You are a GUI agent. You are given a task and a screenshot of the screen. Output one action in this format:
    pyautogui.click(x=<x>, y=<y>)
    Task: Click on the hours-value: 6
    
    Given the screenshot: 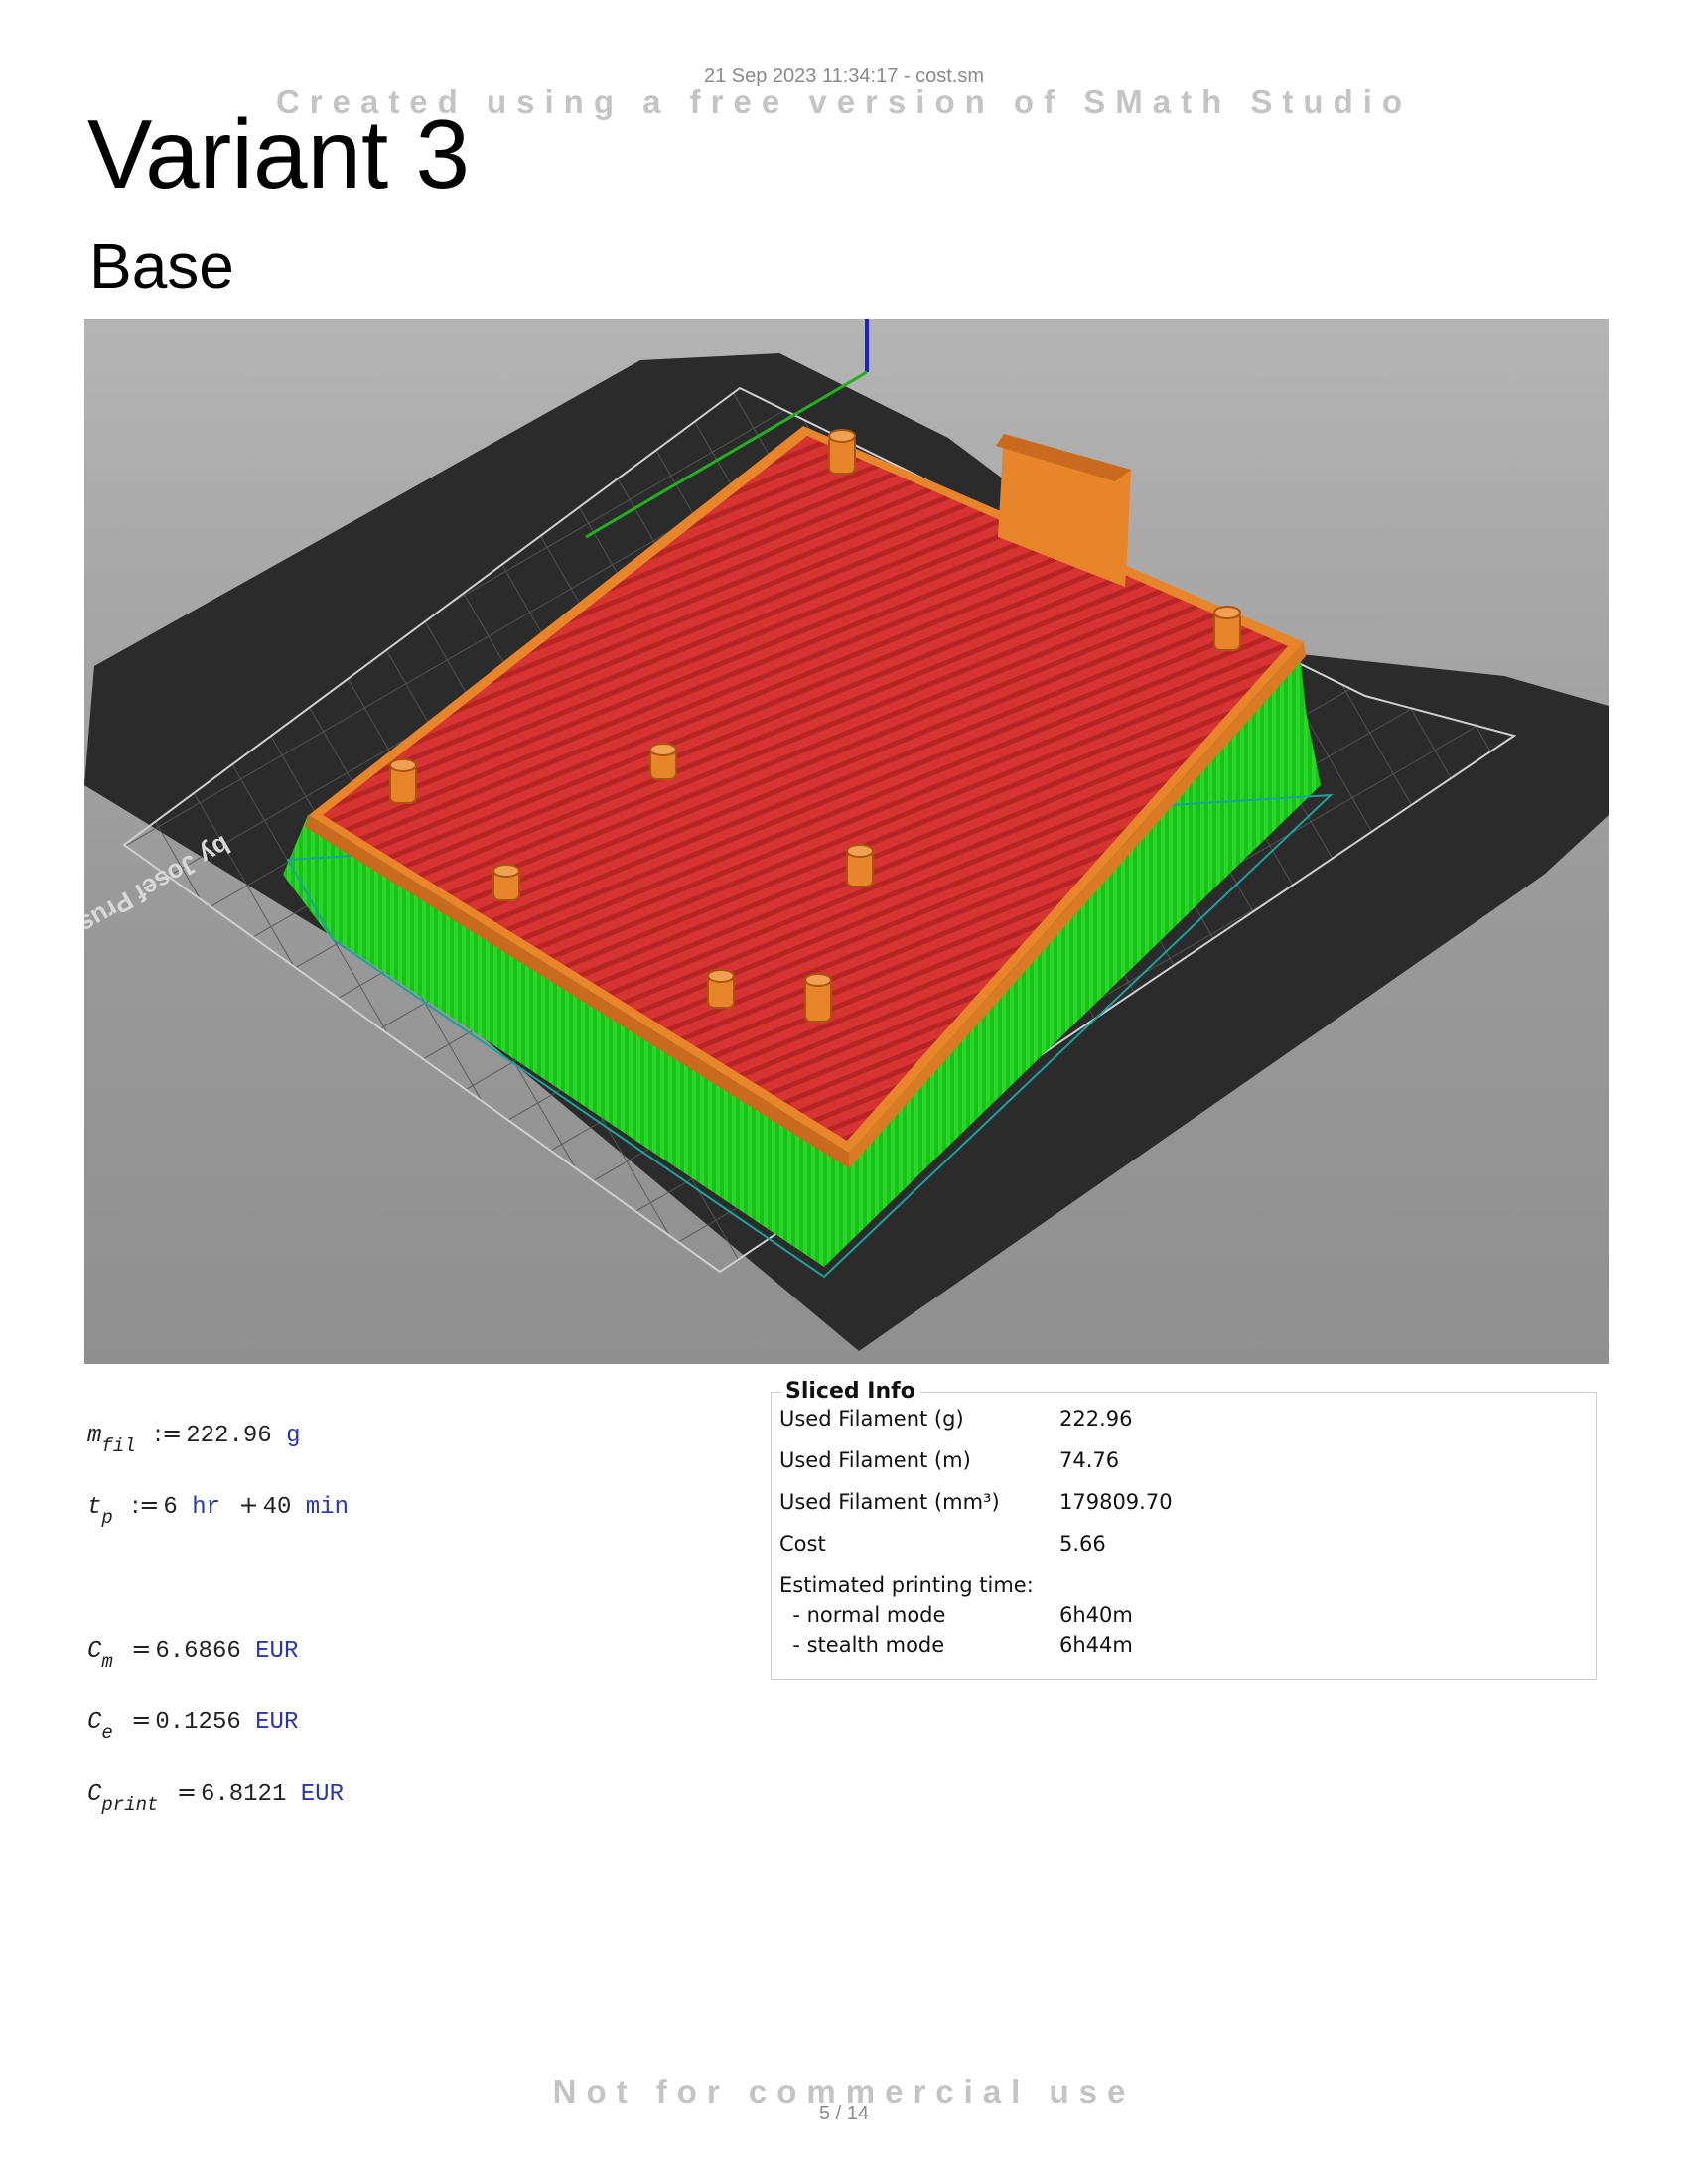 What is the action you would take?
    pyautogui.click(x=170, y=1507)
    